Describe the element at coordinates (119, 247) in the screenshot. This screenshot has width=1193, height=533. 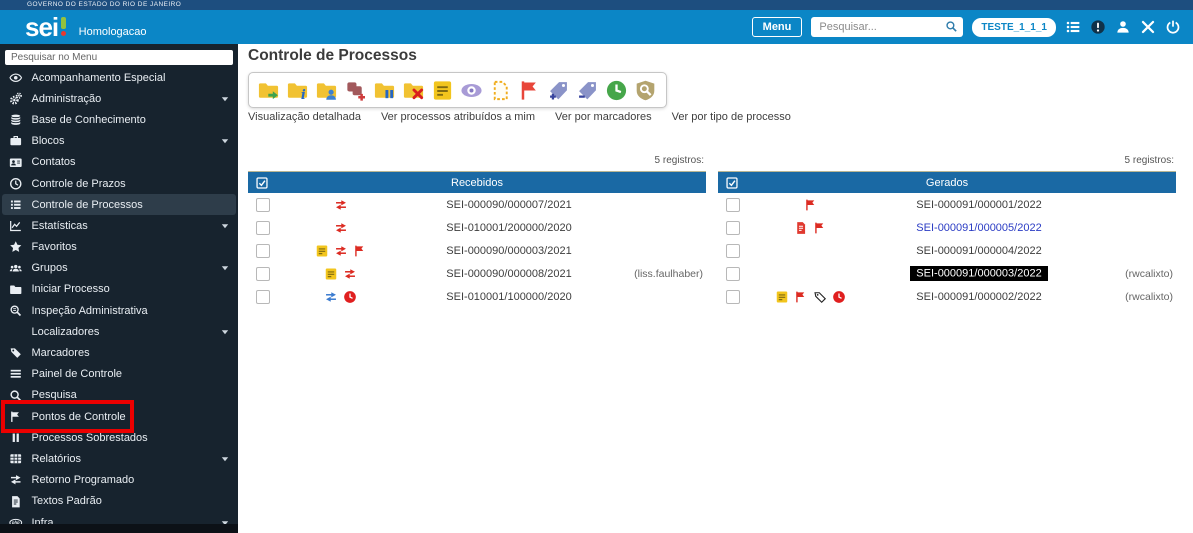
I see `sidebar-item-favoritos: Favoritos` at that location.